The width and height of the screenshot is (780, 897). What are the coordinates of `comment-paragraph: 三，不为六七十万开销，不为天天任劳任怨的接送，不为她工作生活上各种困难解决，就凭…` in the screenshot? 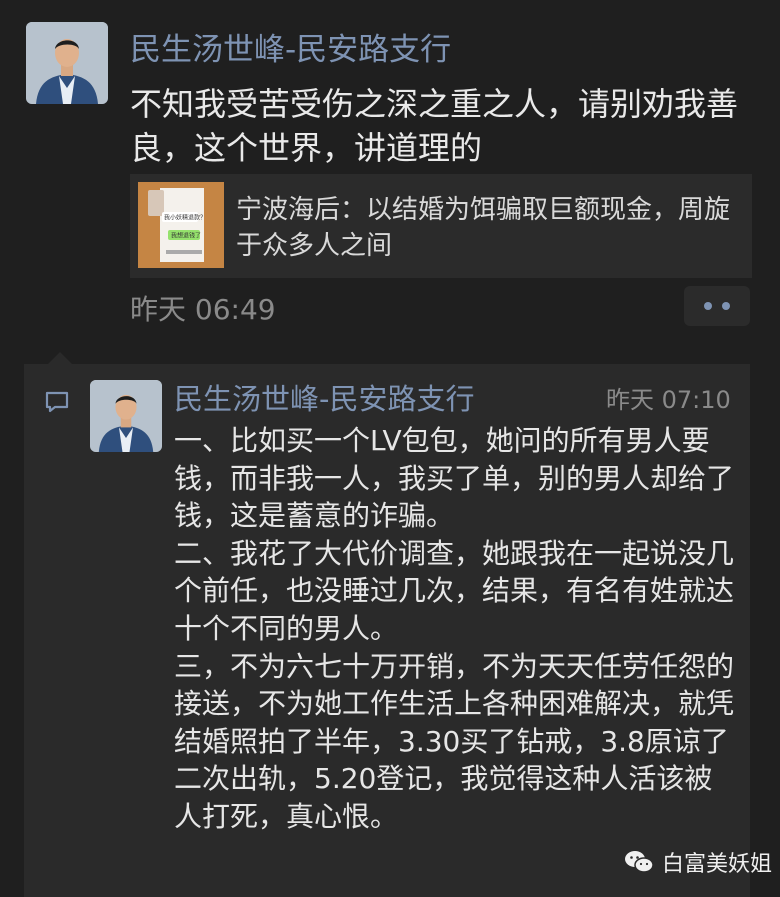 It's located at (454, 741).